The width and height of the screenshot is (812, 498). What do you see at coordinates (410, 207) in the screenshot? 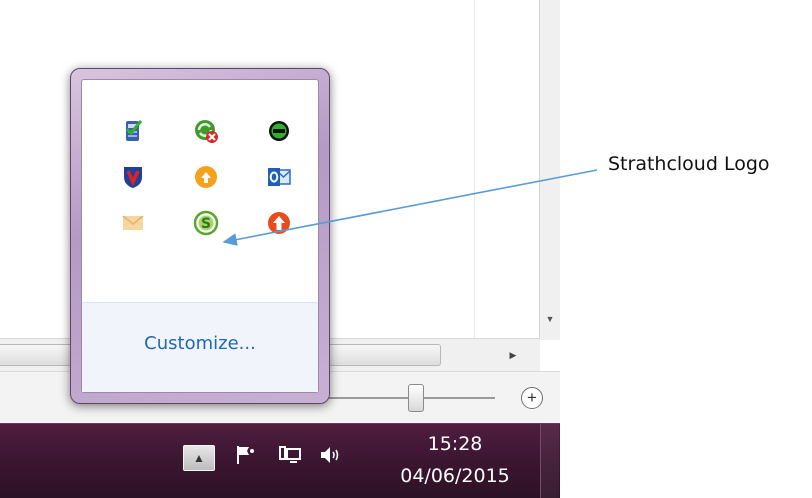
I see `annotation-arrow` at bounding box center [410, 207].